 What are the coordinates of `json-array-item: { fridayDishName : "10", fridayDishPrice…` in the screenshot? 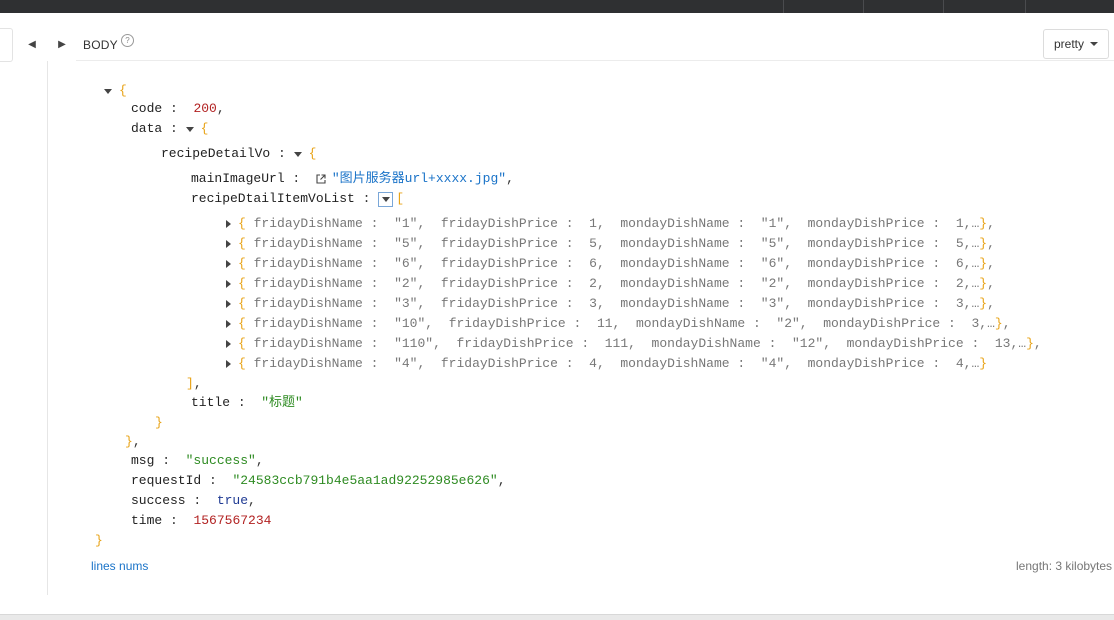 It's located at (618, 324).